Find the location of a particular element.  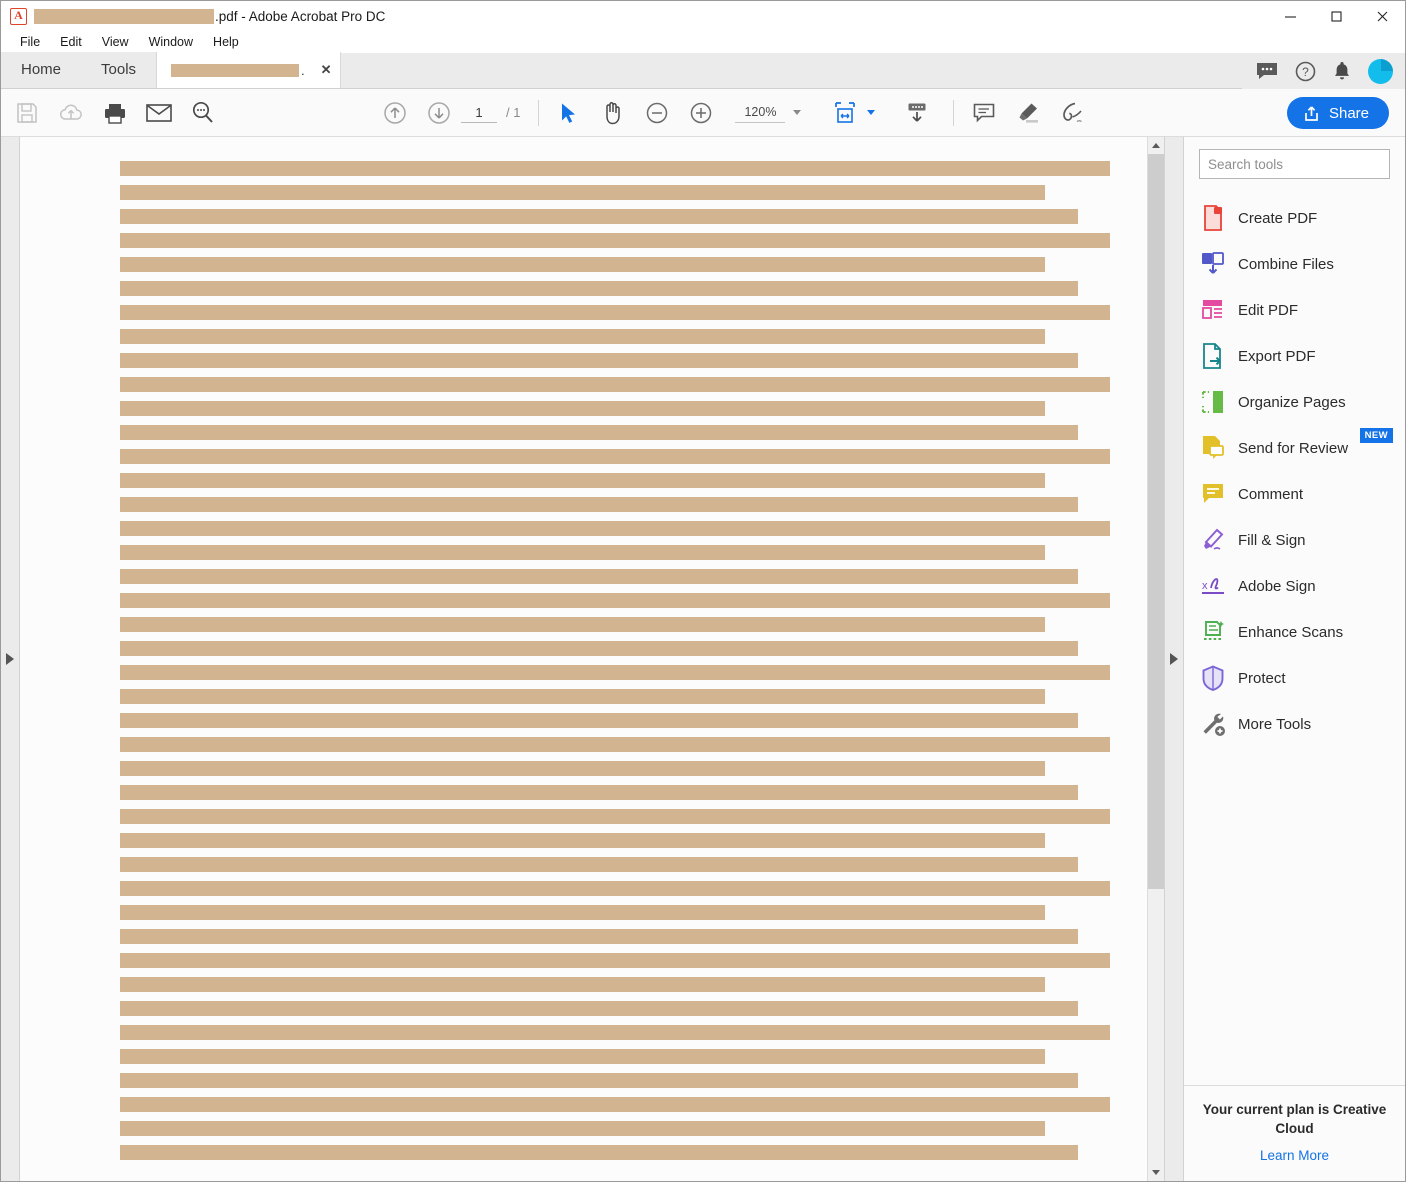

tool-item-label: Comment is located at coordinates (1271, 494).